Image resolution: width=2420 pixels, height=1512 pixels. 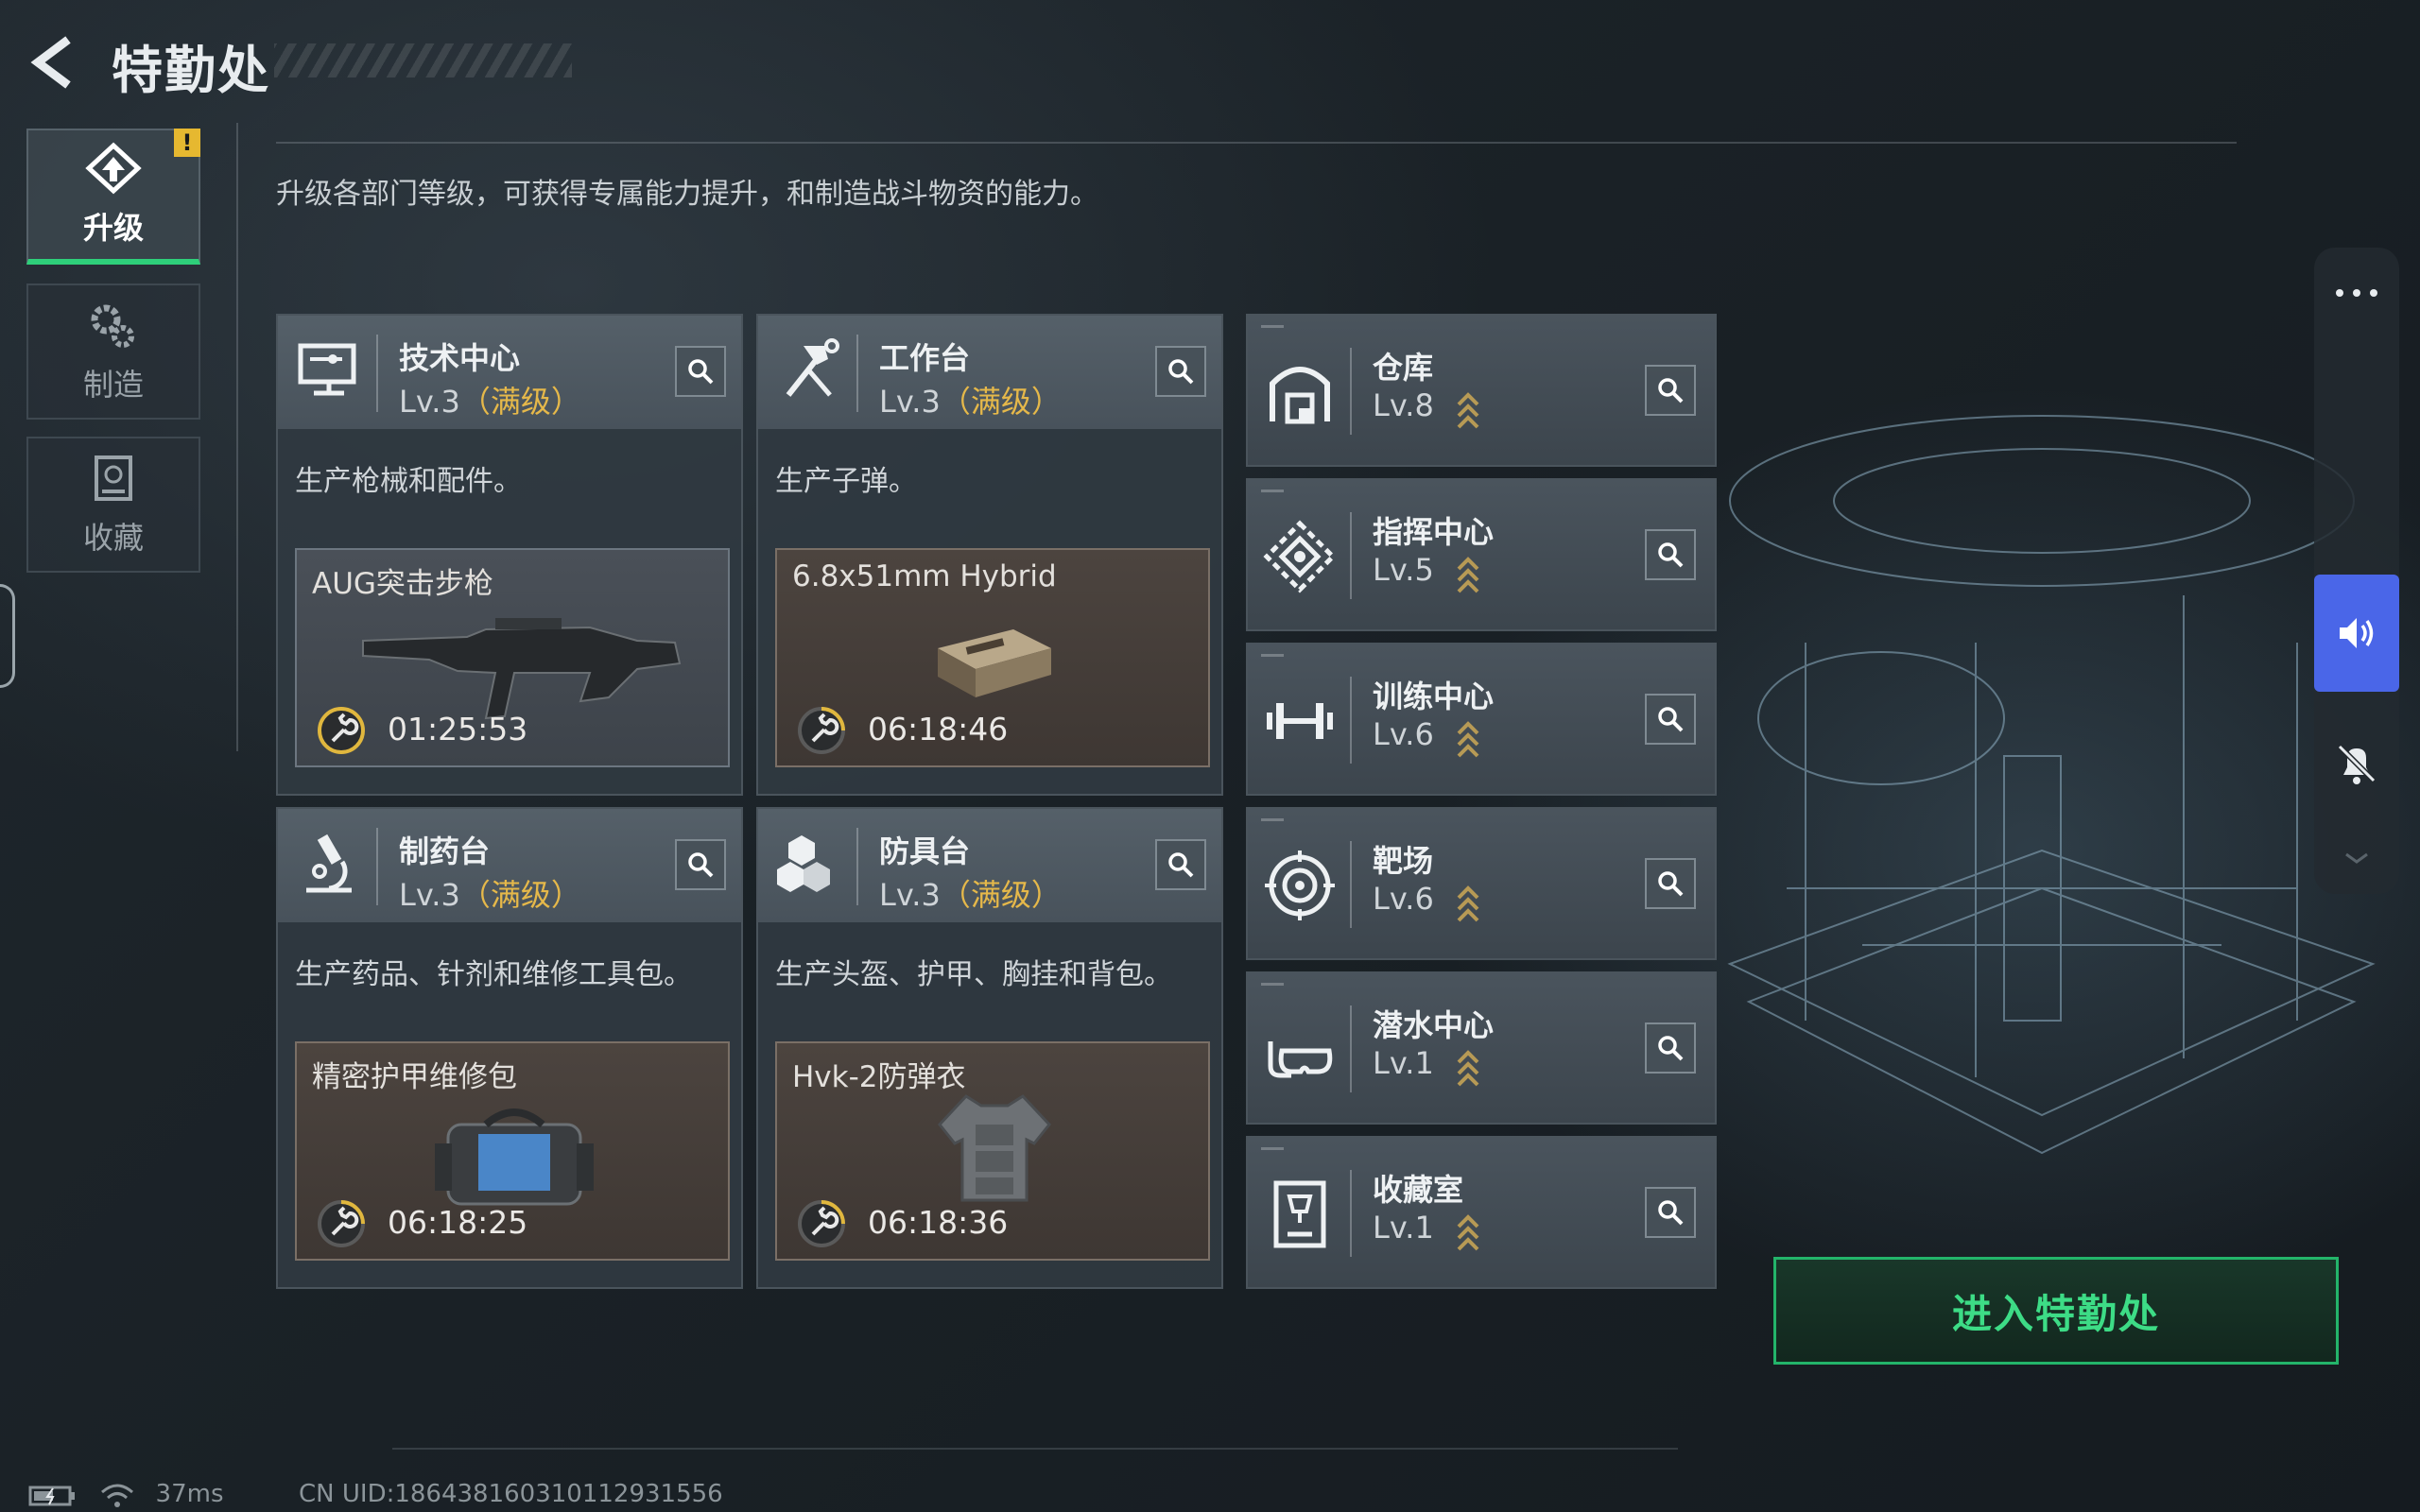 I want to click on department-name: 指挥中心, so click(x=1434, y=532).